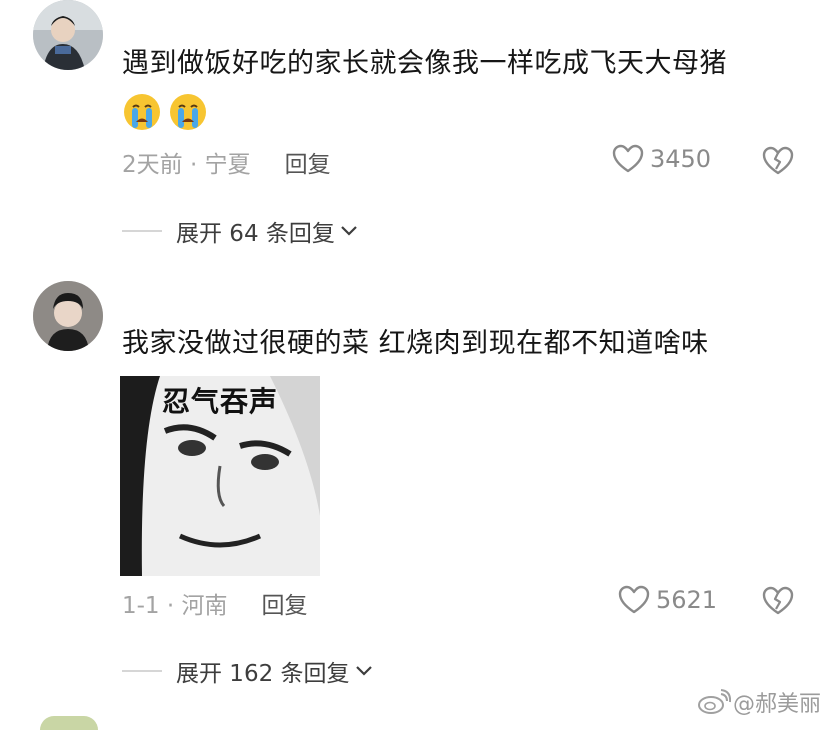  I want to click on expand-replies-button: 展开 64 条回复, so click(240, 231).